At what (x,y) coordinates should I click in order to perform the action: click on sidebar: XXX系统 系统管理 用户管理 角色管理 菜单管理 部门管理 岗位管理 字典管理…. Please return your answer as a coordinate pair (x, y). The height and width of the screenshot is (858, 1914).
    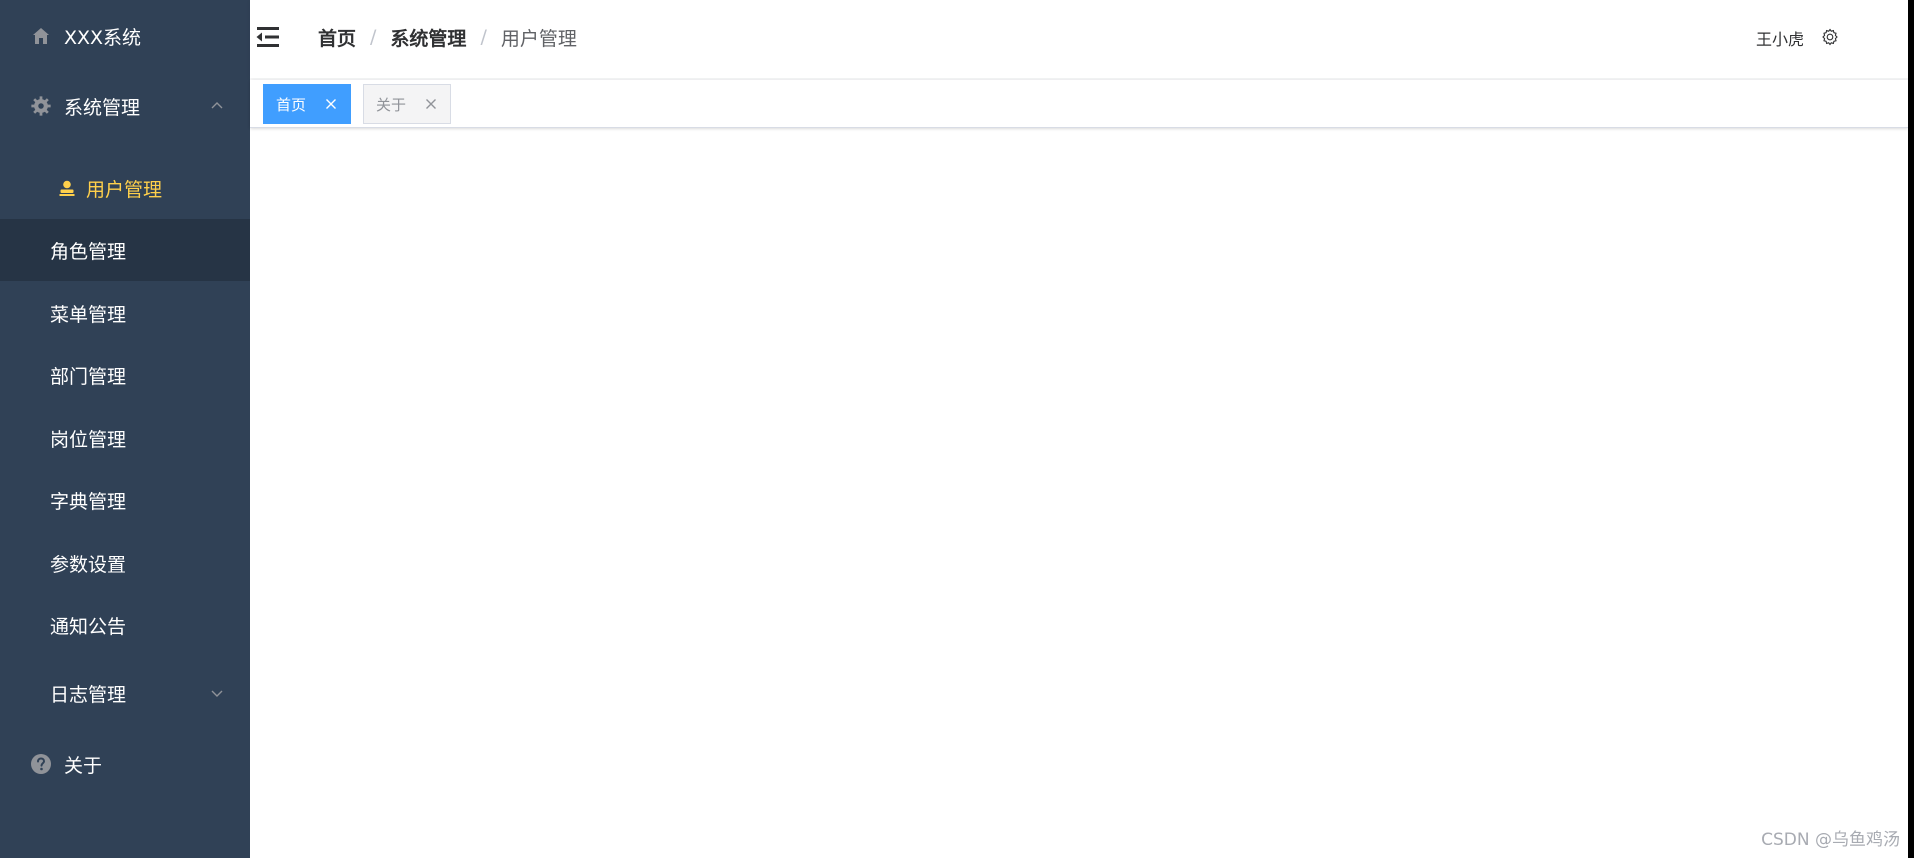
    Looking at the image, I should click on (125, 429).